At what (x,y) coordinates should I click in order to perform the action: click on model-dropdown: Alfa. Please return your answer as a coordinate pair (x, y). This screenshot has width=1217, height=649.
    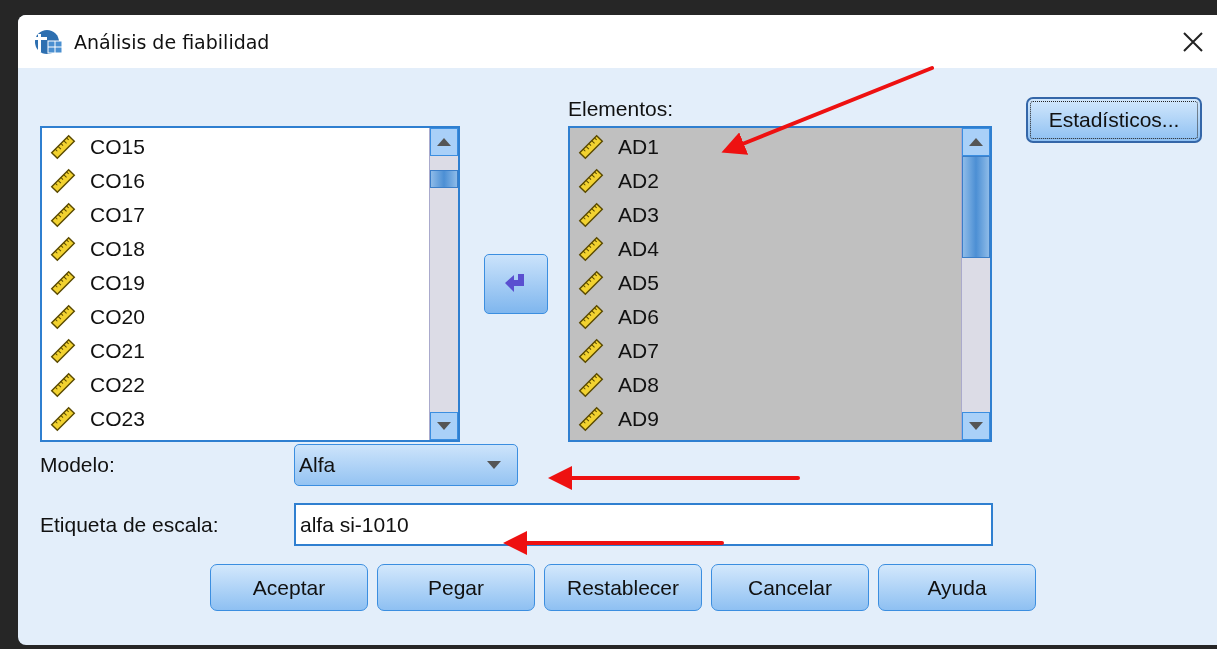
    Looking at the image, I should click on (406, 465).